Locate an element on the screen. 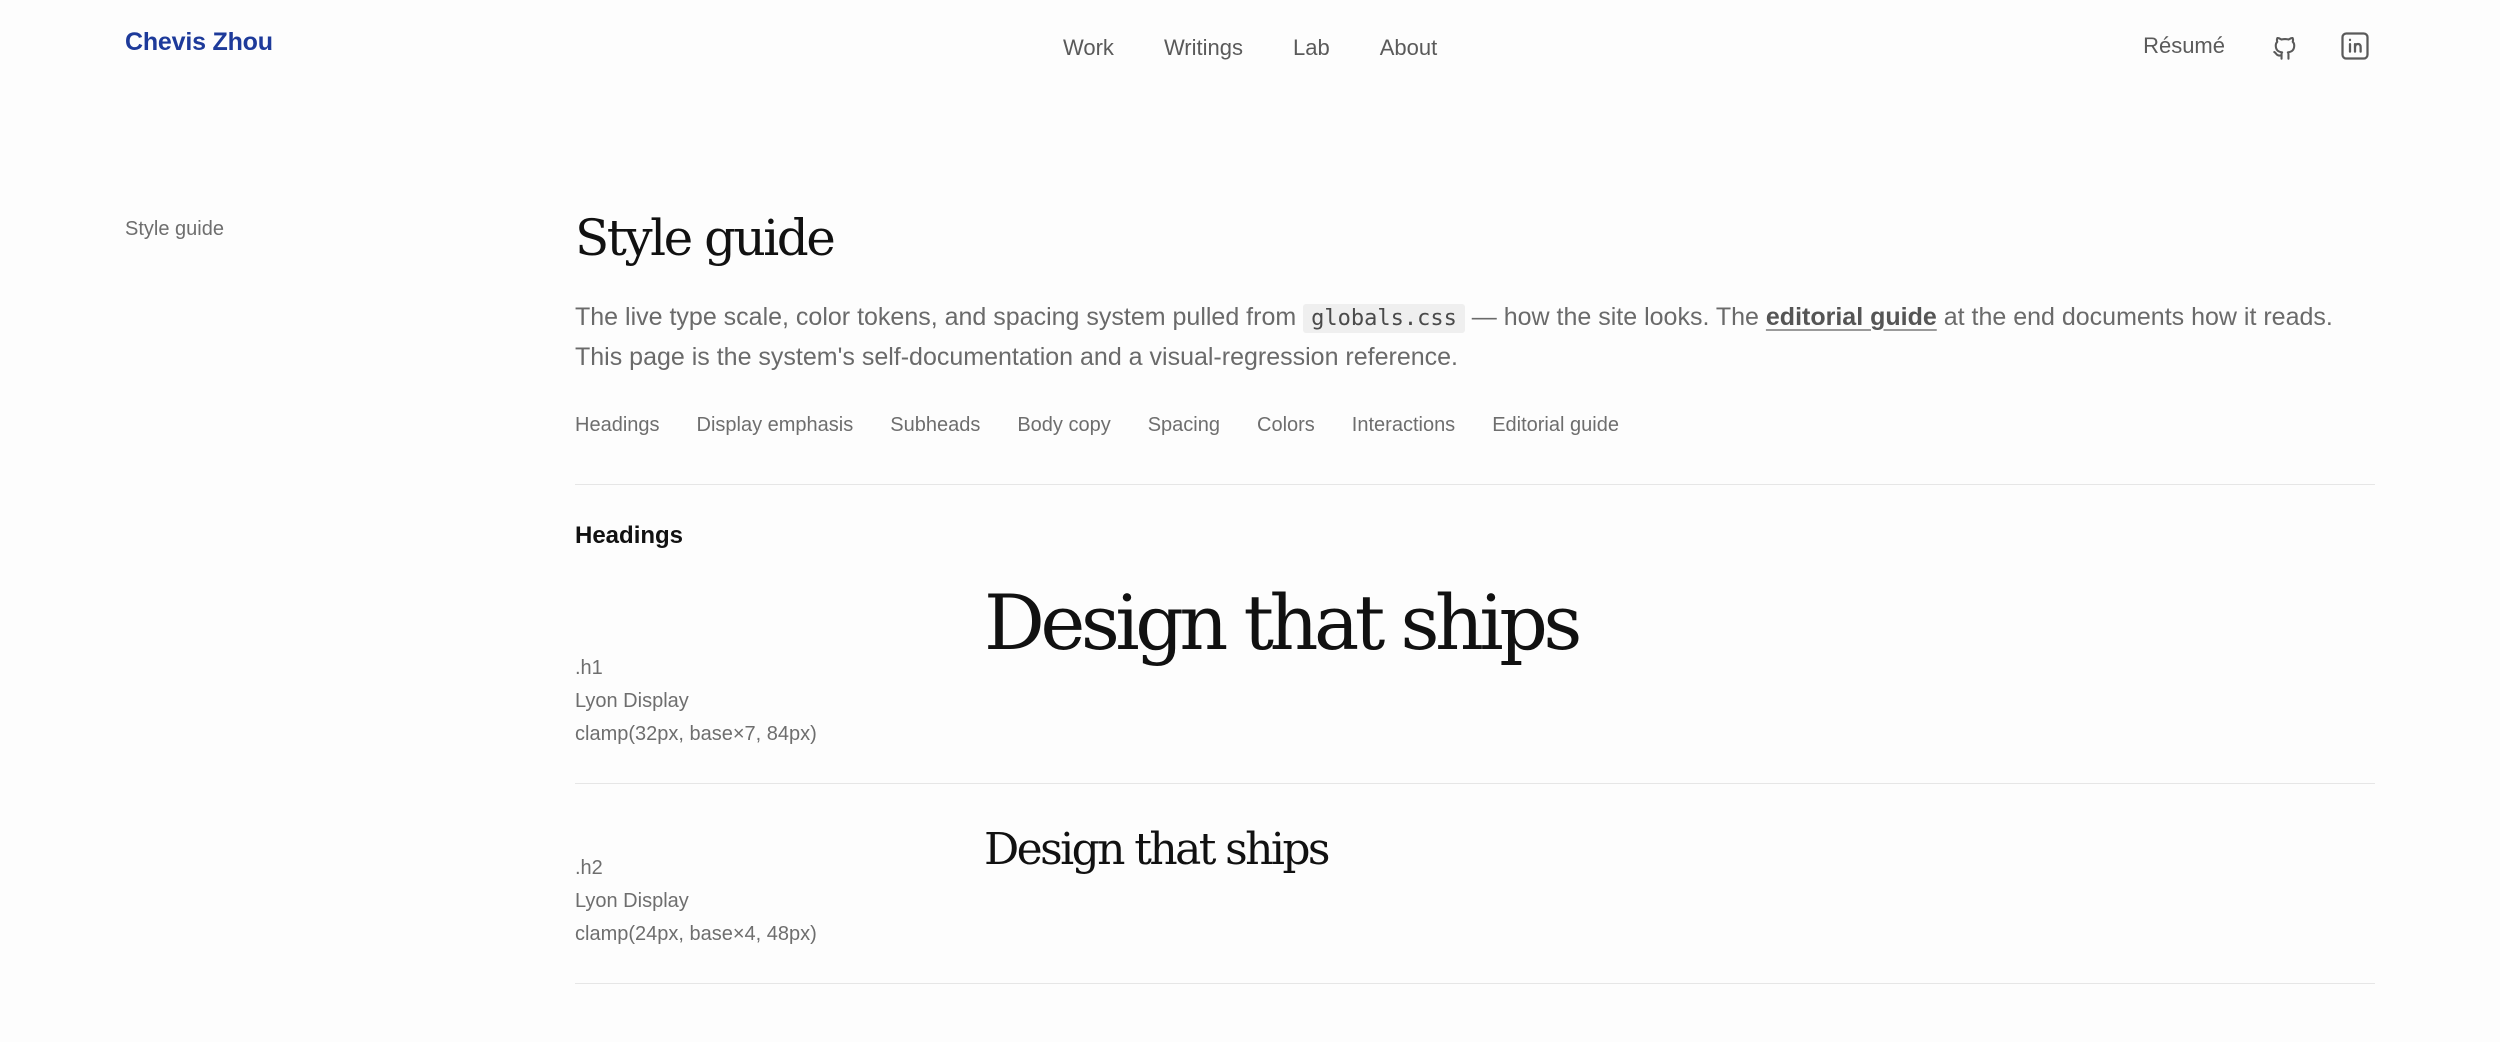 This screenshot has height=1042, width=2500. nav-item-work: Work is located at coordinates (1088, 48).